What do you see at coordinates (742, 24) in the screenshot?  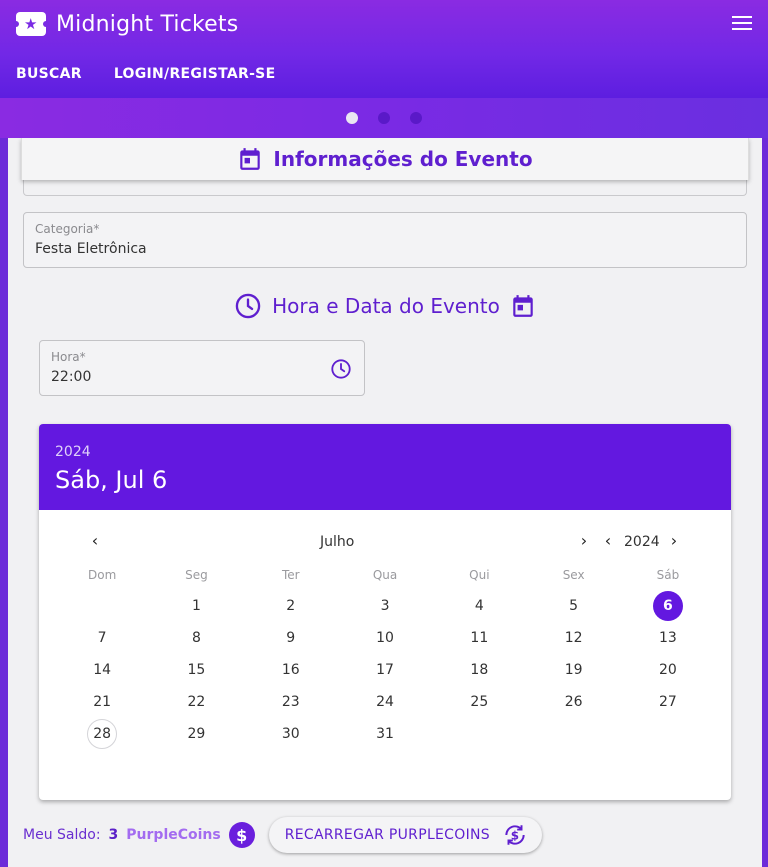 I see `hamburger-menu-icon` at bounding box center [742, 24].